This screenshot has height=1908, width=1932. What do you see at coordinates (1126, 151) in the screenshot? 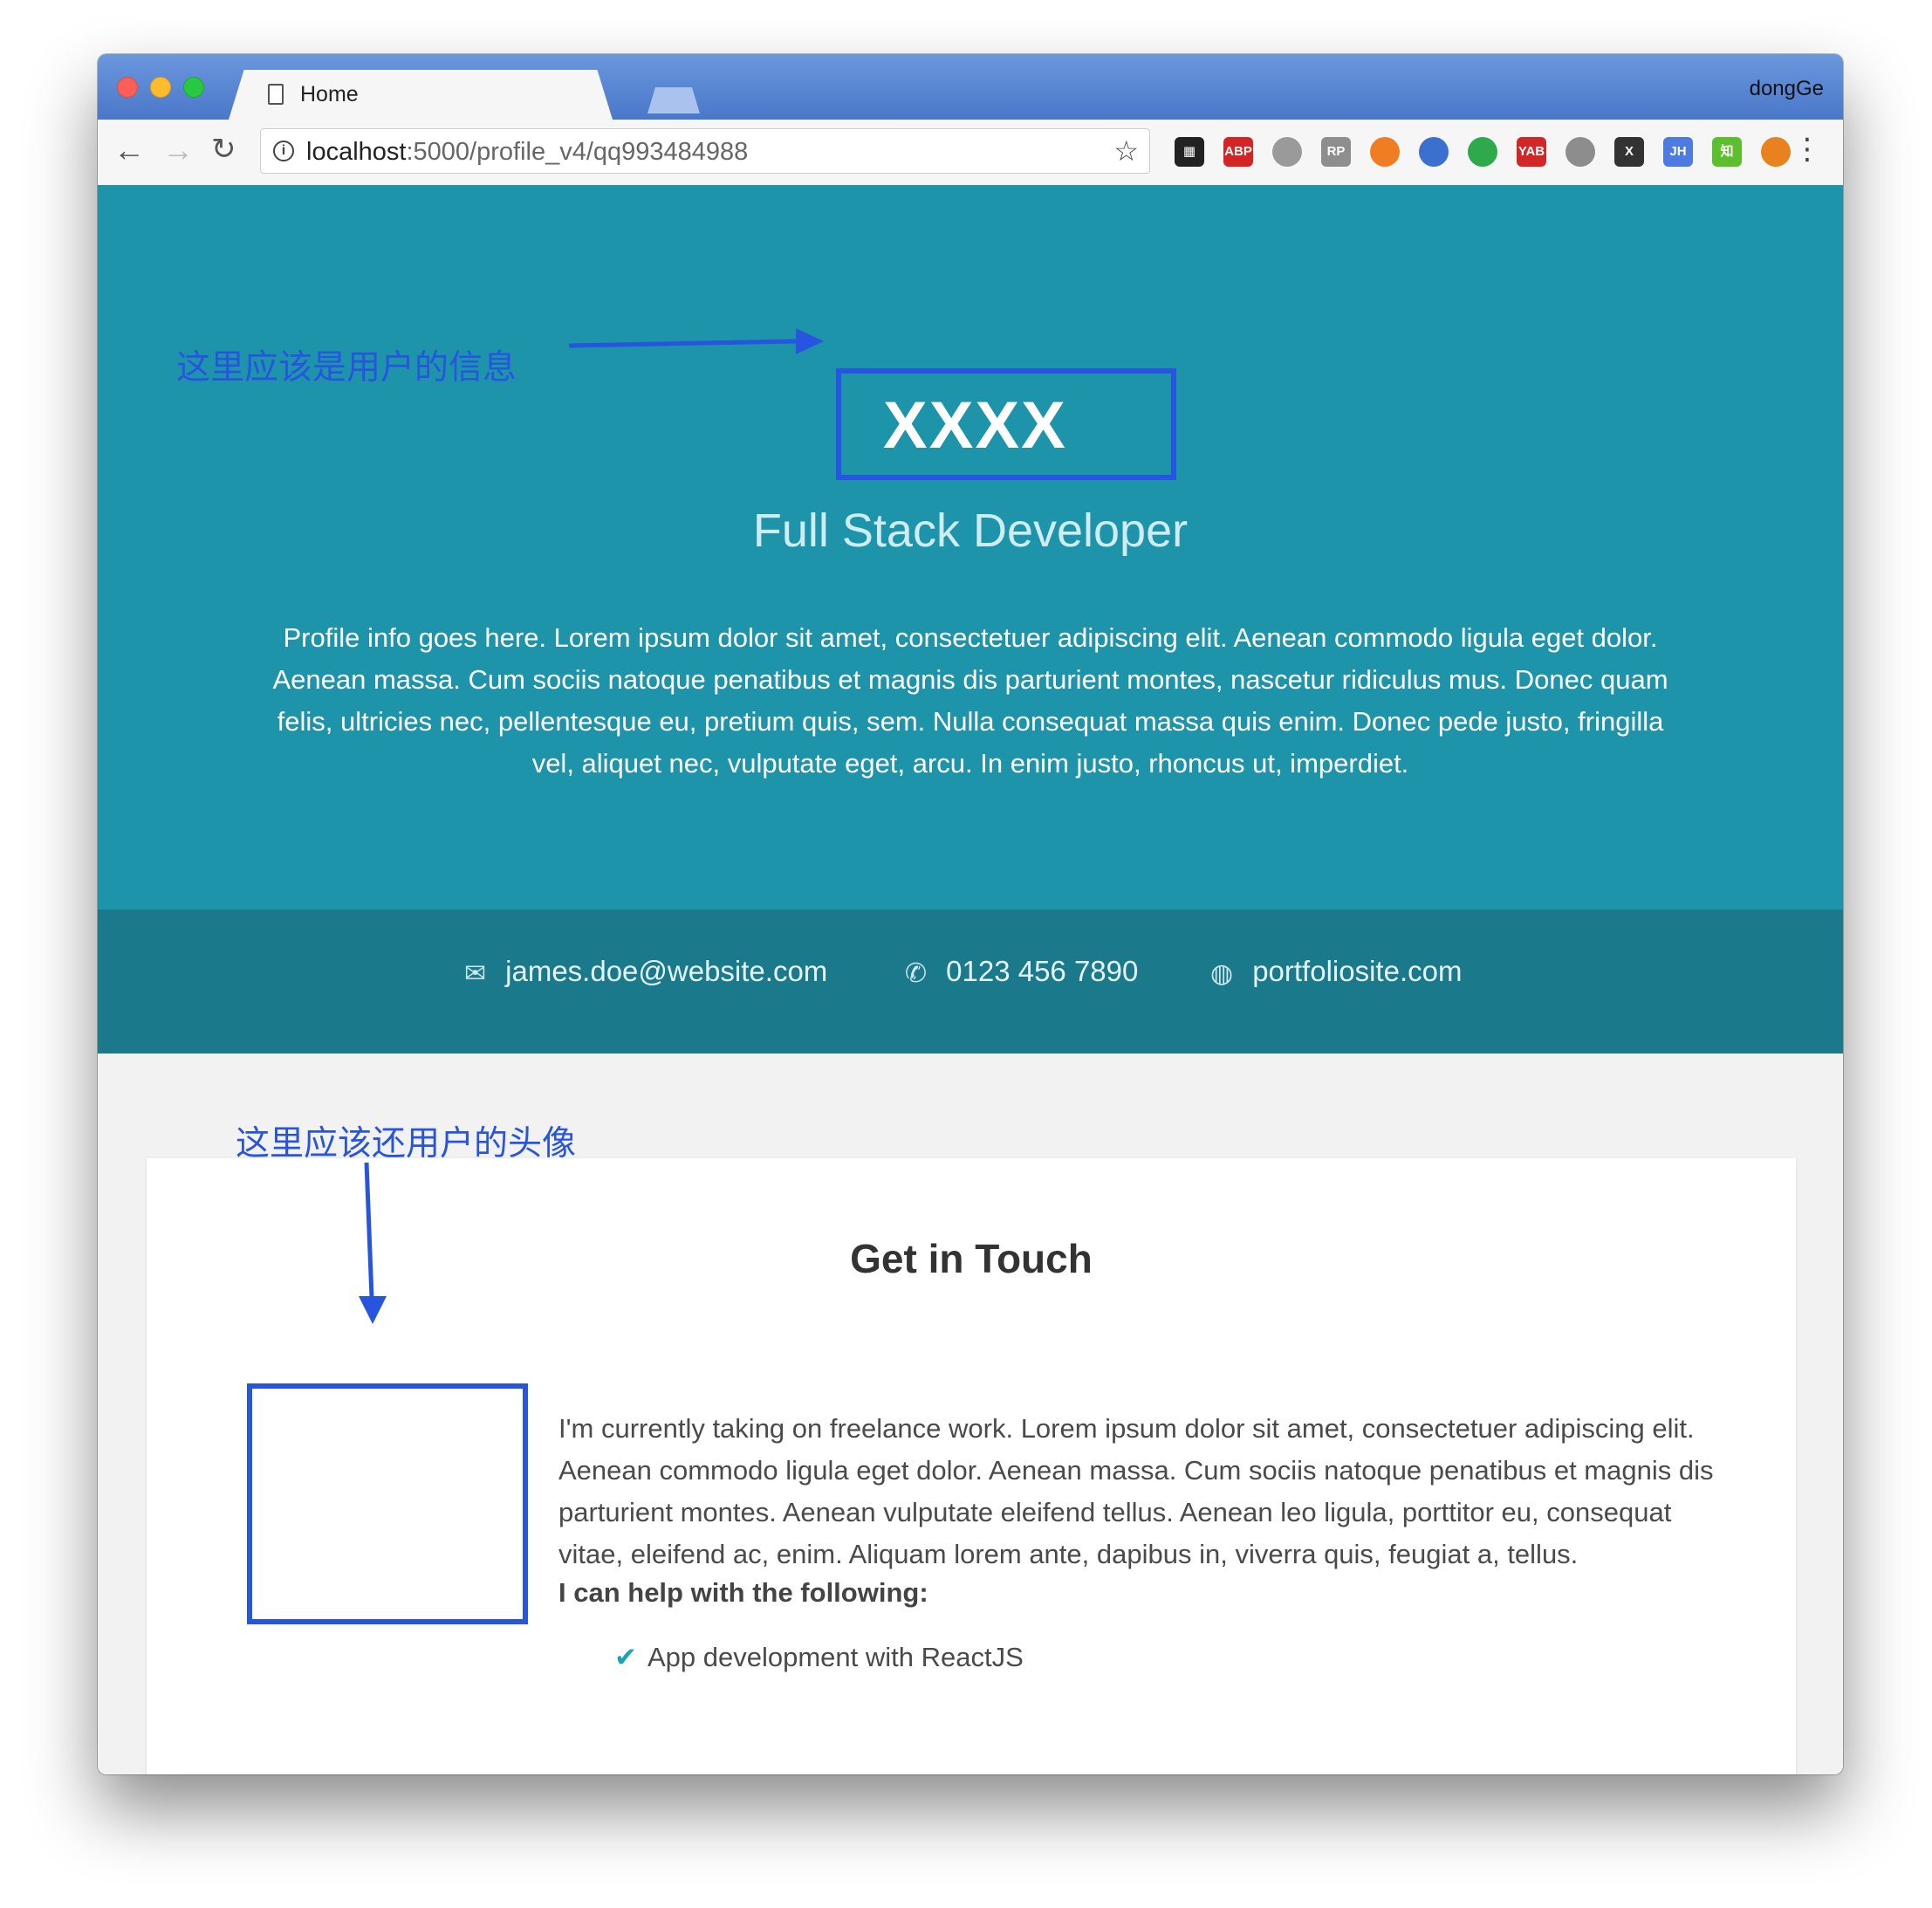
I see `bookmark-star-icon: ☆` at bounding box center [1126, 151].